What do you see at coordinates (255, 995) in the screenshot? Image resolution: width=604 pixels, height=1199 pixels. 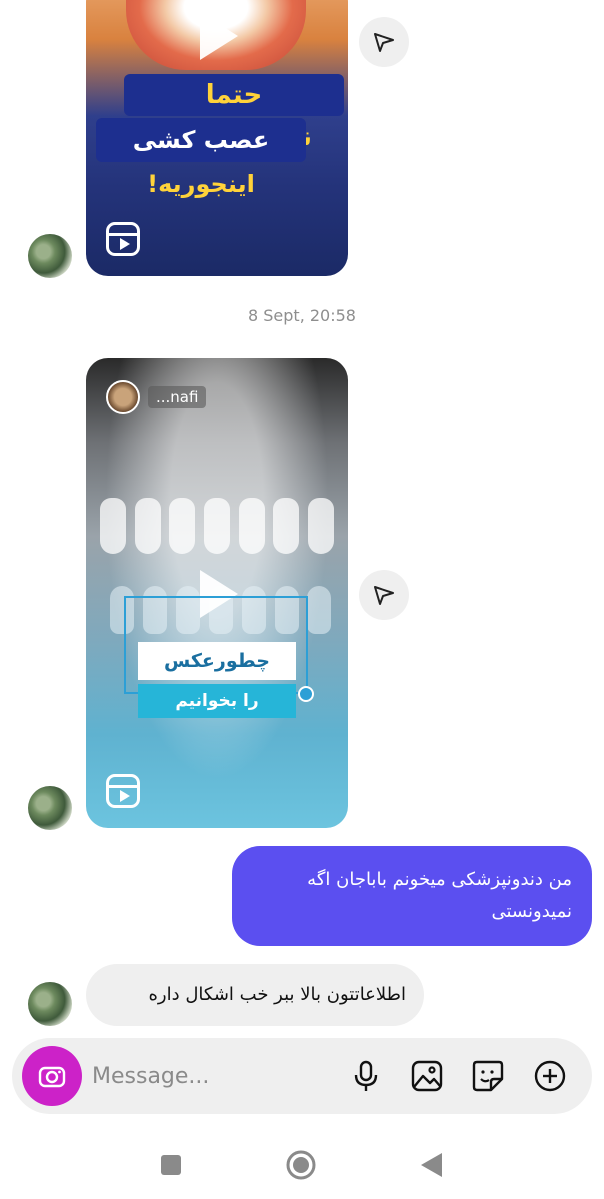 I see `incoming-message-bubble: اطلاعاتتون بالا ببر خب اشکال داره` at bounding box center [255, 995].